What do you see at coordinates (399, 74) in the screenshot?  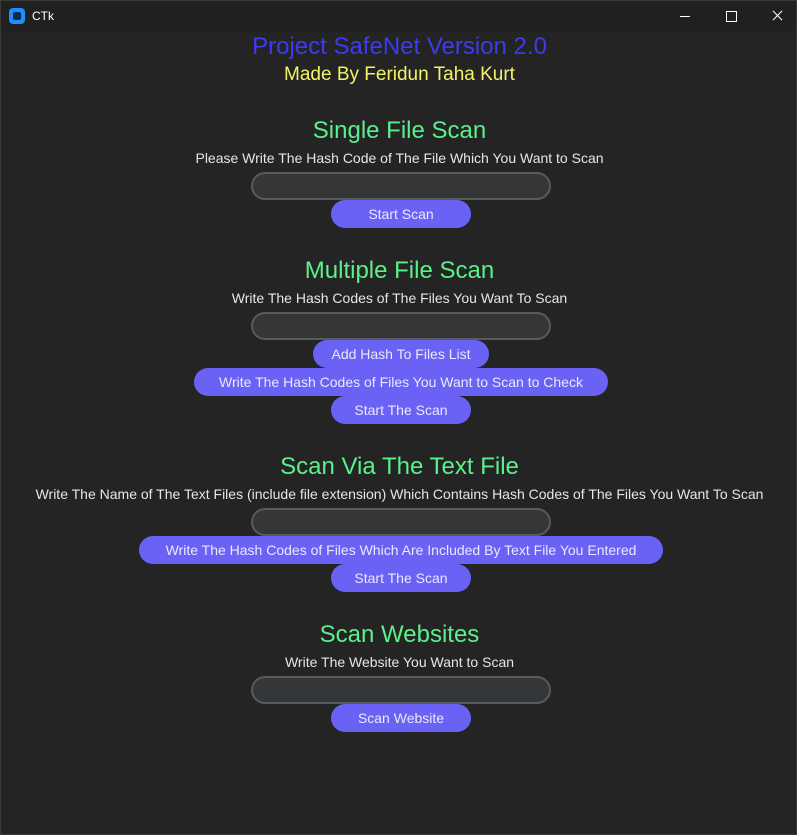 I see `app-author: Made By Feridun Taha Kurt` at bounding box center [399, 74].